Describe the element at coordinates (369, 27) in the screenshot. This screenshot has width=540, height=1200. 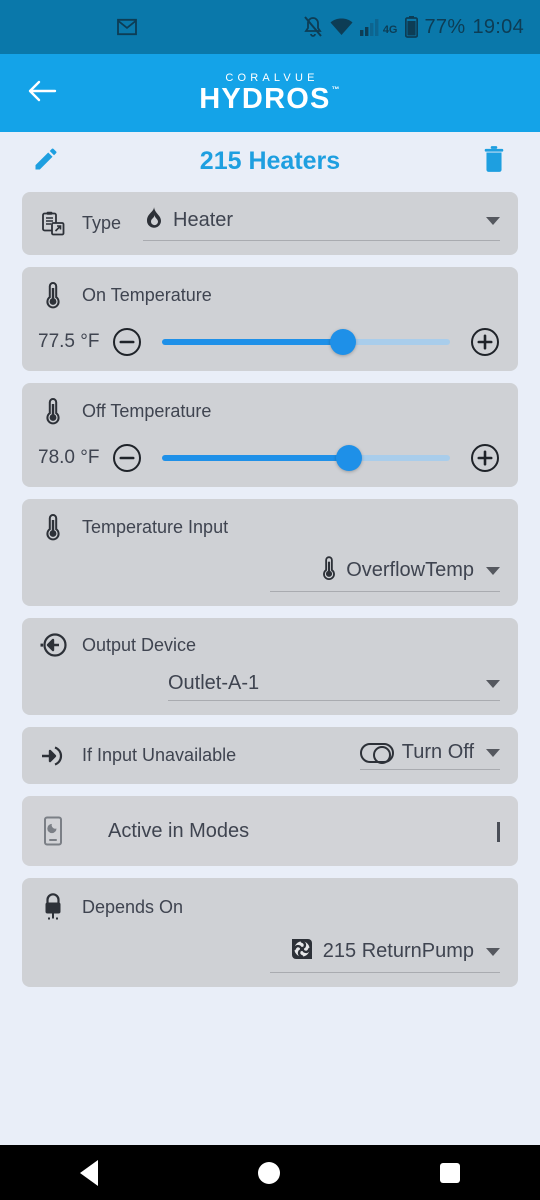
I see `cellular-signal-icon` at that location.